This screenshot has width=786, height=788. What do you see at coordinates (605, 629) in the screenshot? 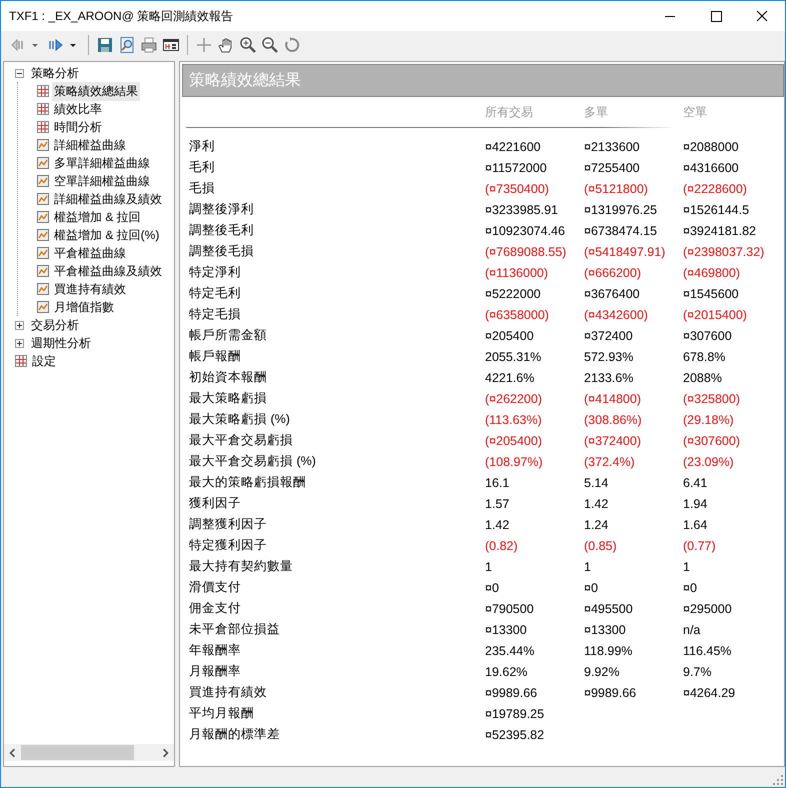
I see `table-cell-text: ¤13300` at bounding box center [605, 629].